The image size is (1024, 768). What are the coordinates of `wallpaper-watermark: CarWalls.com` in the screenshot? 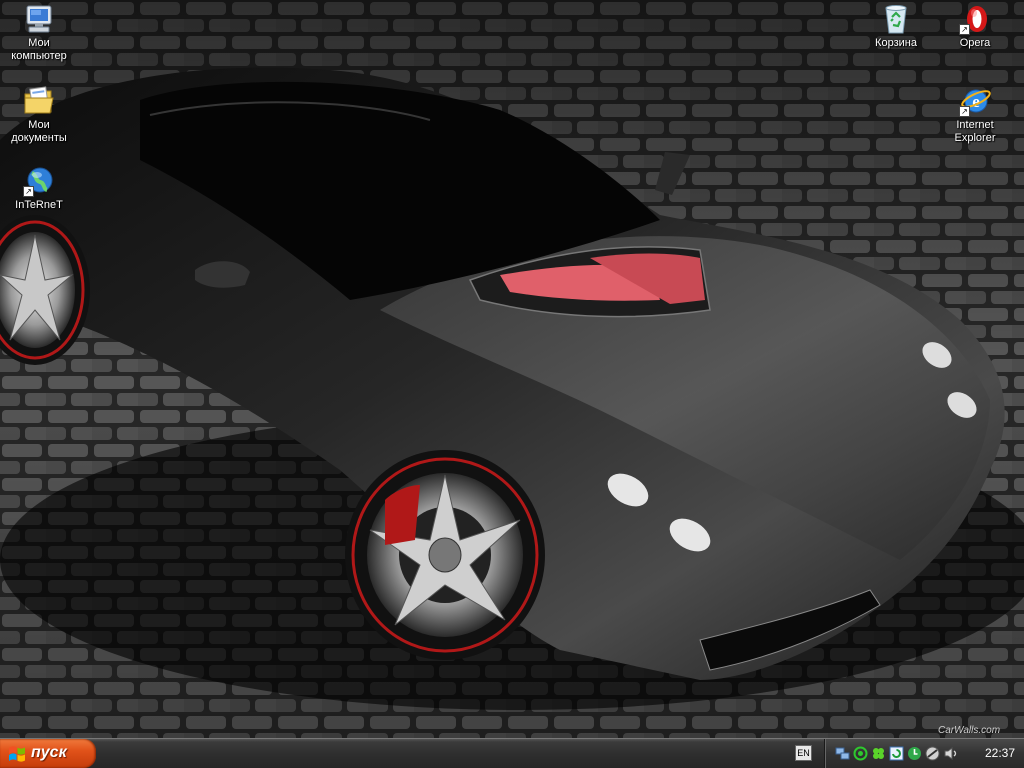 It's located at (969, 730).